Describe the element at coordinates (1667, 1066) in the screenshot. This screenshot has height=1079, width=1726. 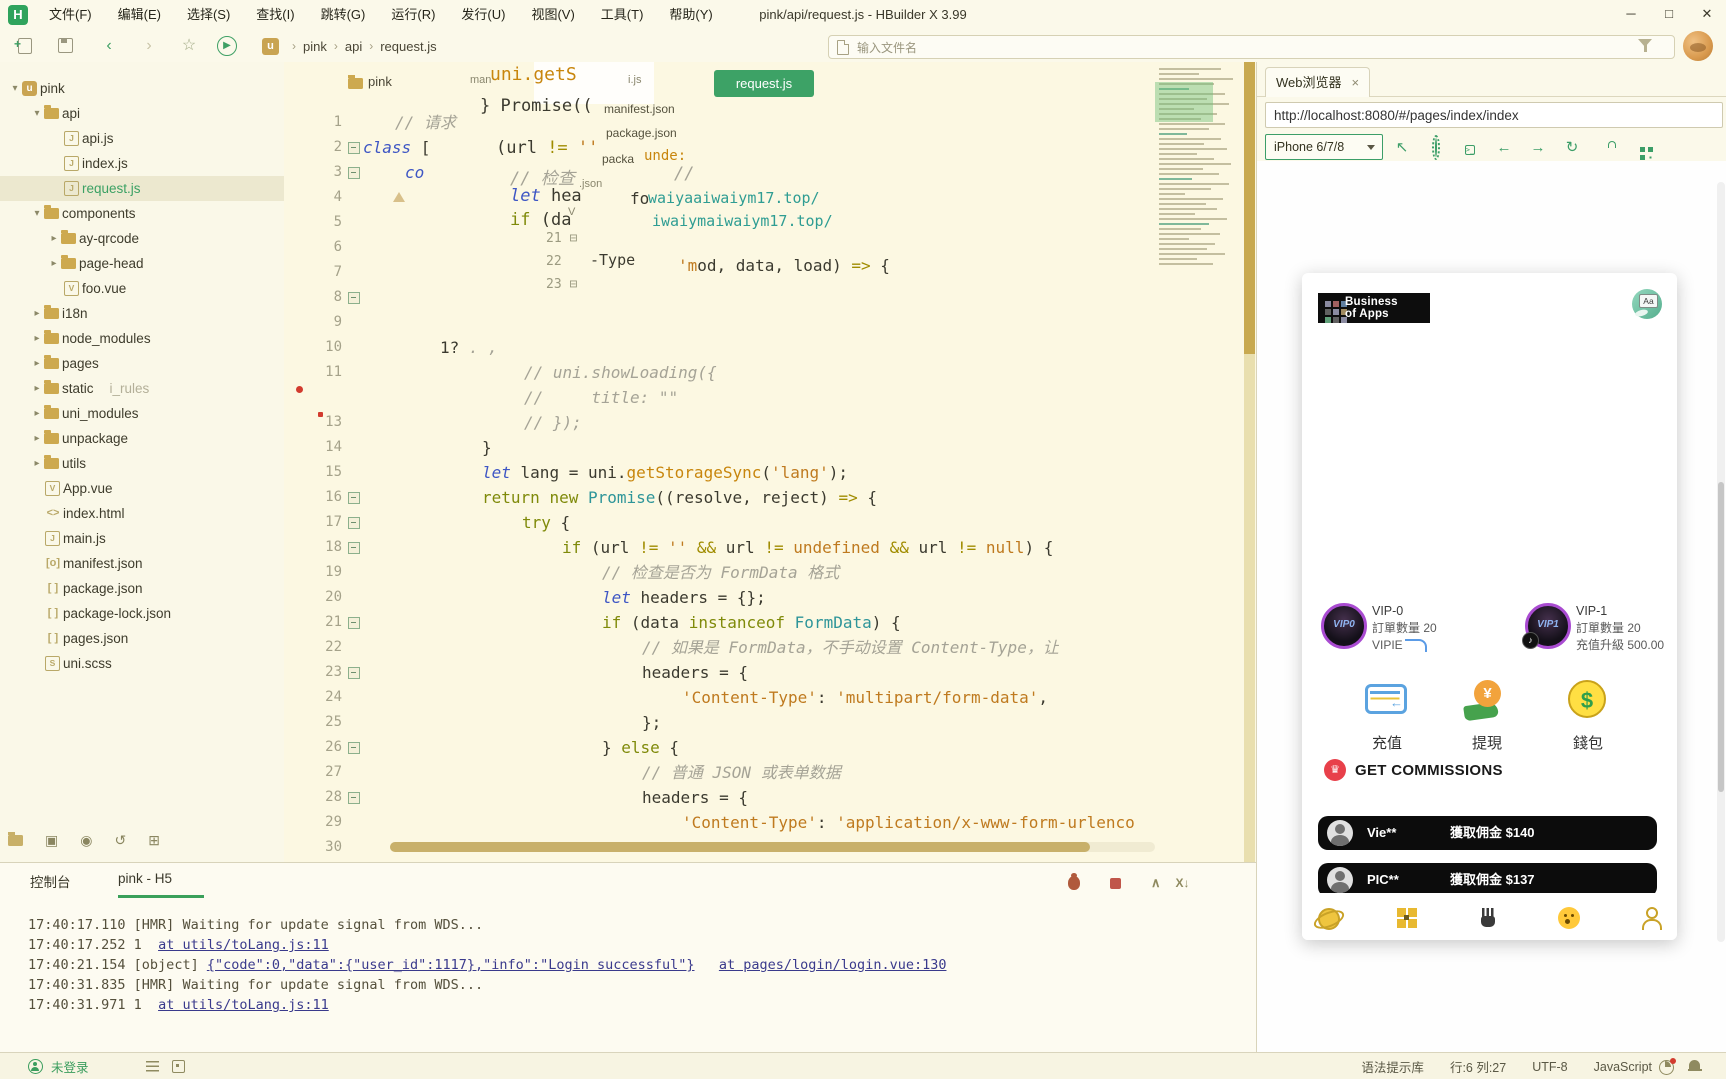
I see `update-pie-icon` at that location.